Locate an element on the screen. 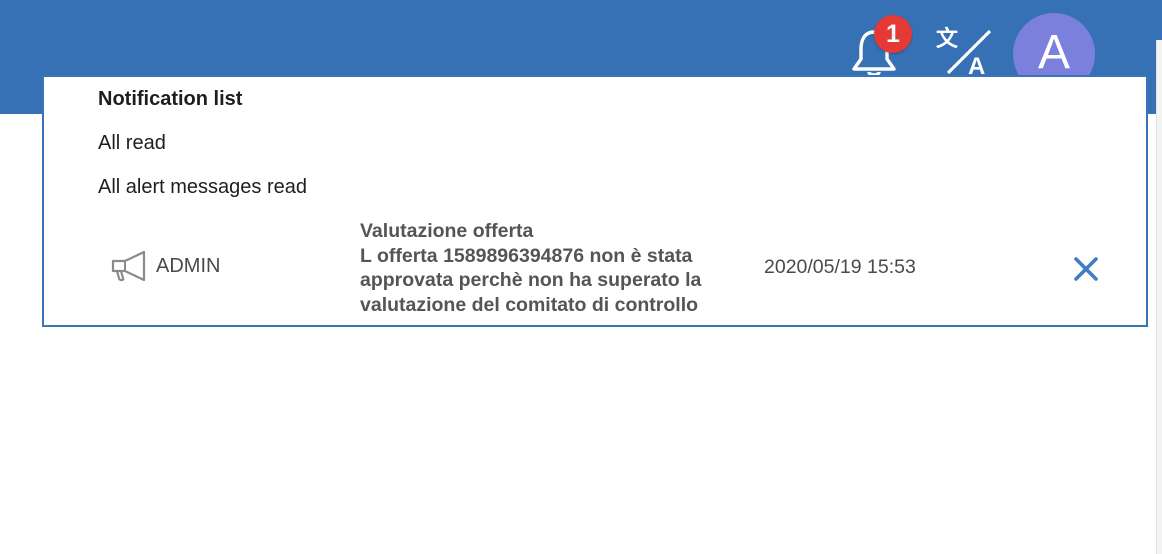  notification-count-badge: 1 is located at coordinates (893, 34).